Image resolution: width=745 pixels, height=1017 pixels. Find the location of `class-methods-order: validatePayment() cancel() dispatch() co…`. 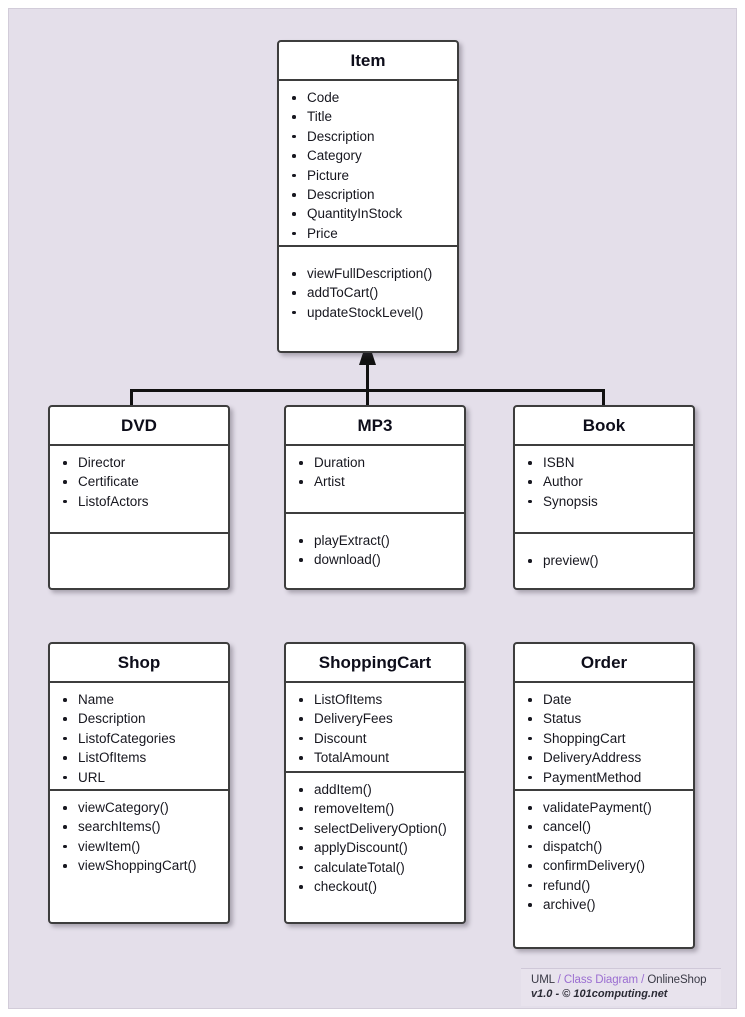

class-methods-order: validatePayment() cancel() dispatch() co… is located at coordinates (604, 856).